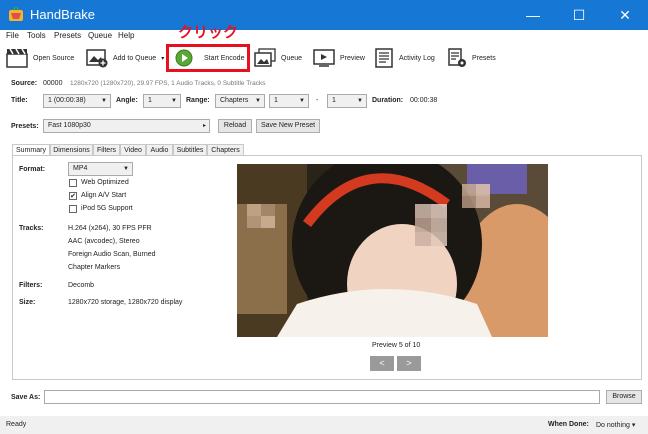 The height and width of the screenshot is (434, 648). What do you see at coordinates (265, 57) in the screenshot?
I see `queue-images-icon` at bounding box center [265, 57].